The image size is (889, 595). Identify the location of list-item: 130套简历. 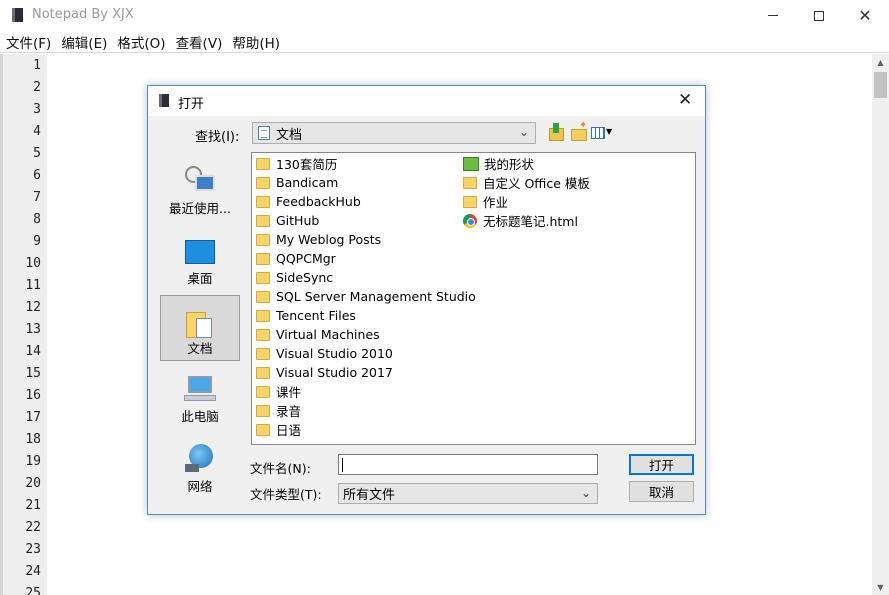
(296, 163).